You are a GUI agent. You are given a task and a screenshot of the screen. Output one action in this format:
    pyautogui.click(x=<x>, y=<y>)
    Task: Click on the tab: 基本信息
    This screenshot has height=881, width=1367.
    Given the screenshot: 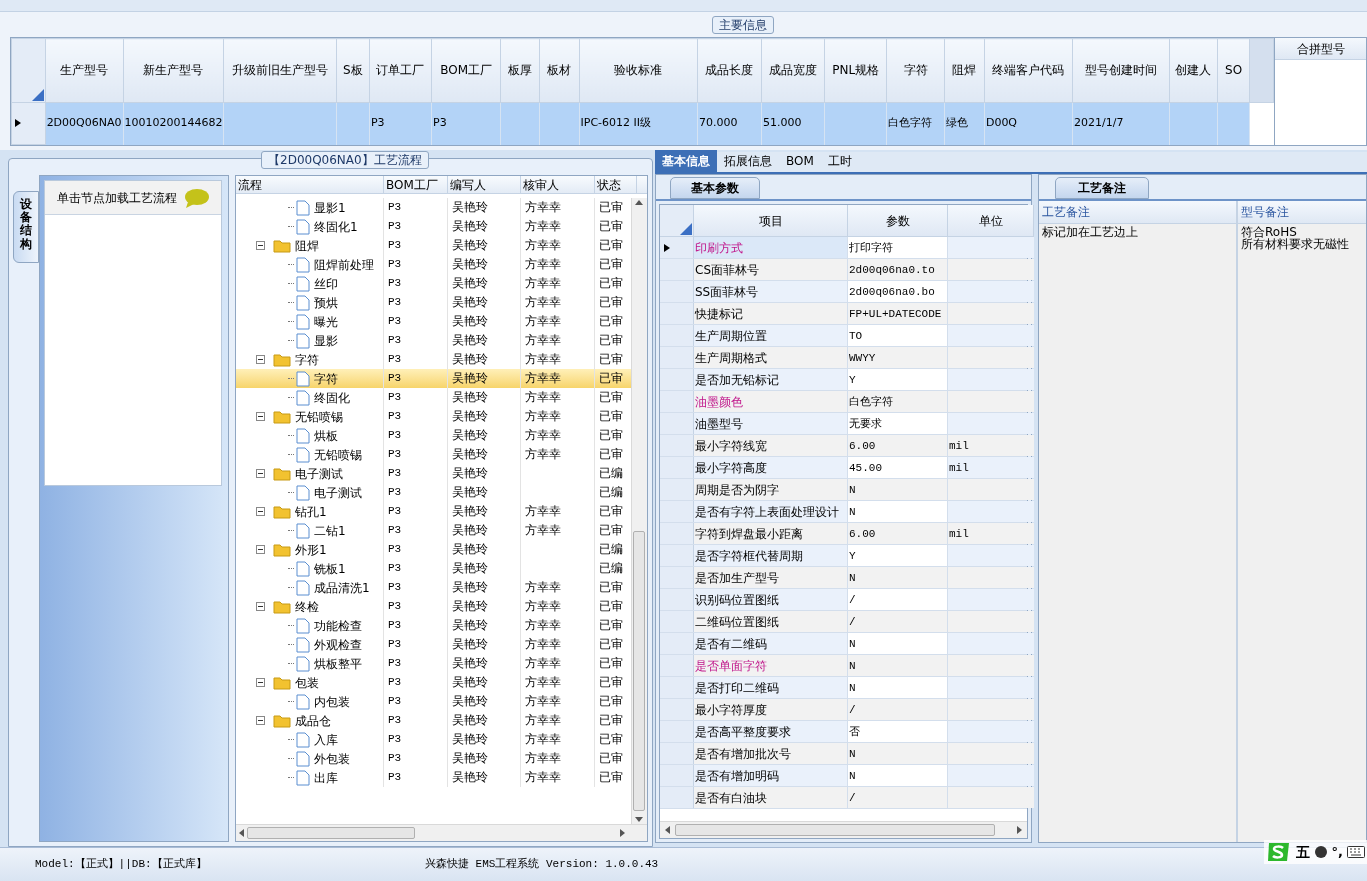 What is the action you would take?
    pyautogui.click(x=686, y=161)
    